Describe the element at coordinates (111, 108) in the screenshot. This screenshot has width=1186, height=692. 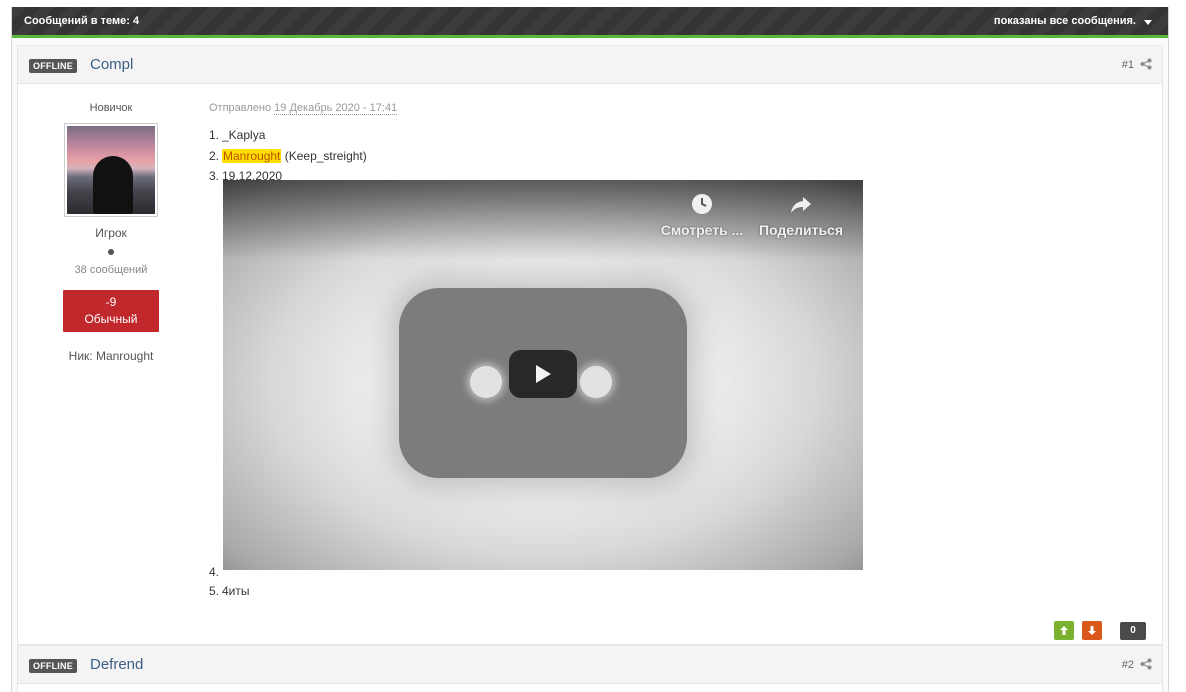
I see `rank-title: Новичок` at that location.